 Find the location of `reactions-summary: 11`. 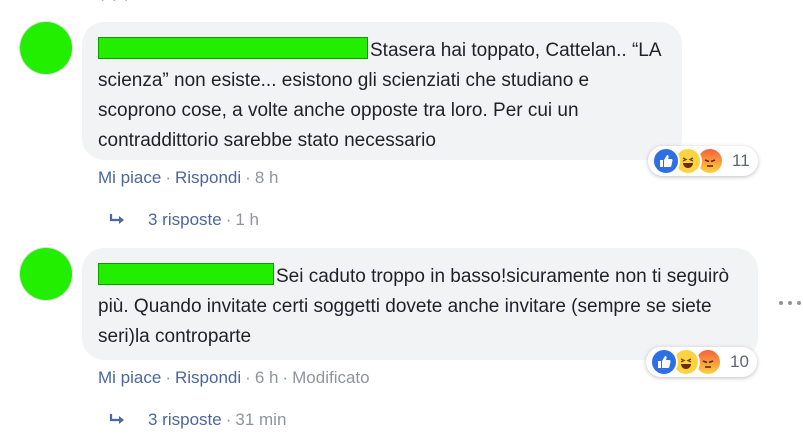

reactions-summary: 11 is located at coordinates (703, 161).